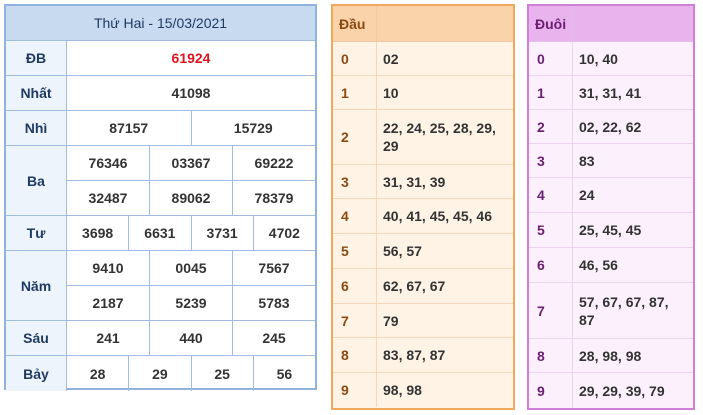  I want to click on duoi-digit: 6, so click(551, 265).